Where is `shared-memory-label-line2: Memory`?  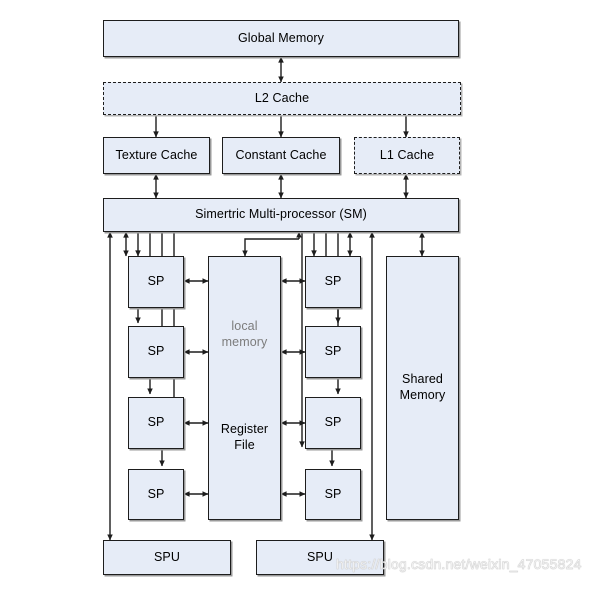 shared-memory-label-line2: Memory is located at coordinates (422, 395).